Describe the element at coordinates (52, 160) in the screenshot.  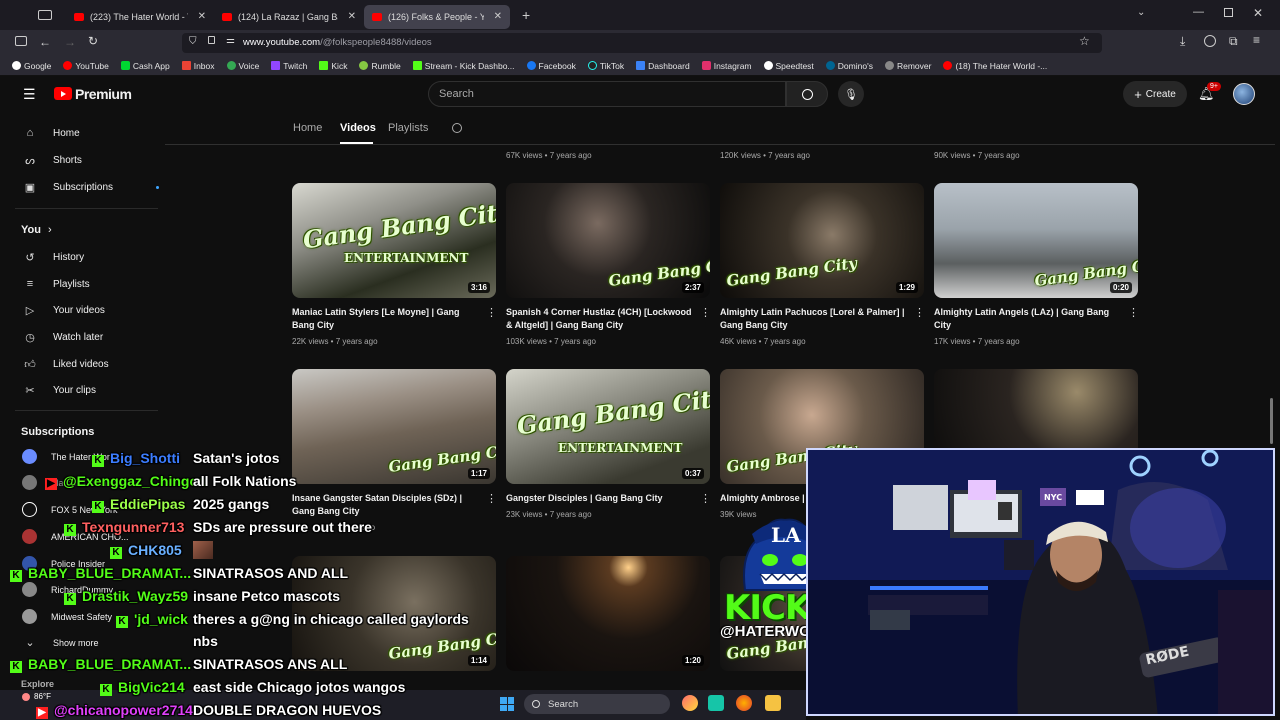
I see `sidebar-item-shorts: ᔕ Shorts` at that location.